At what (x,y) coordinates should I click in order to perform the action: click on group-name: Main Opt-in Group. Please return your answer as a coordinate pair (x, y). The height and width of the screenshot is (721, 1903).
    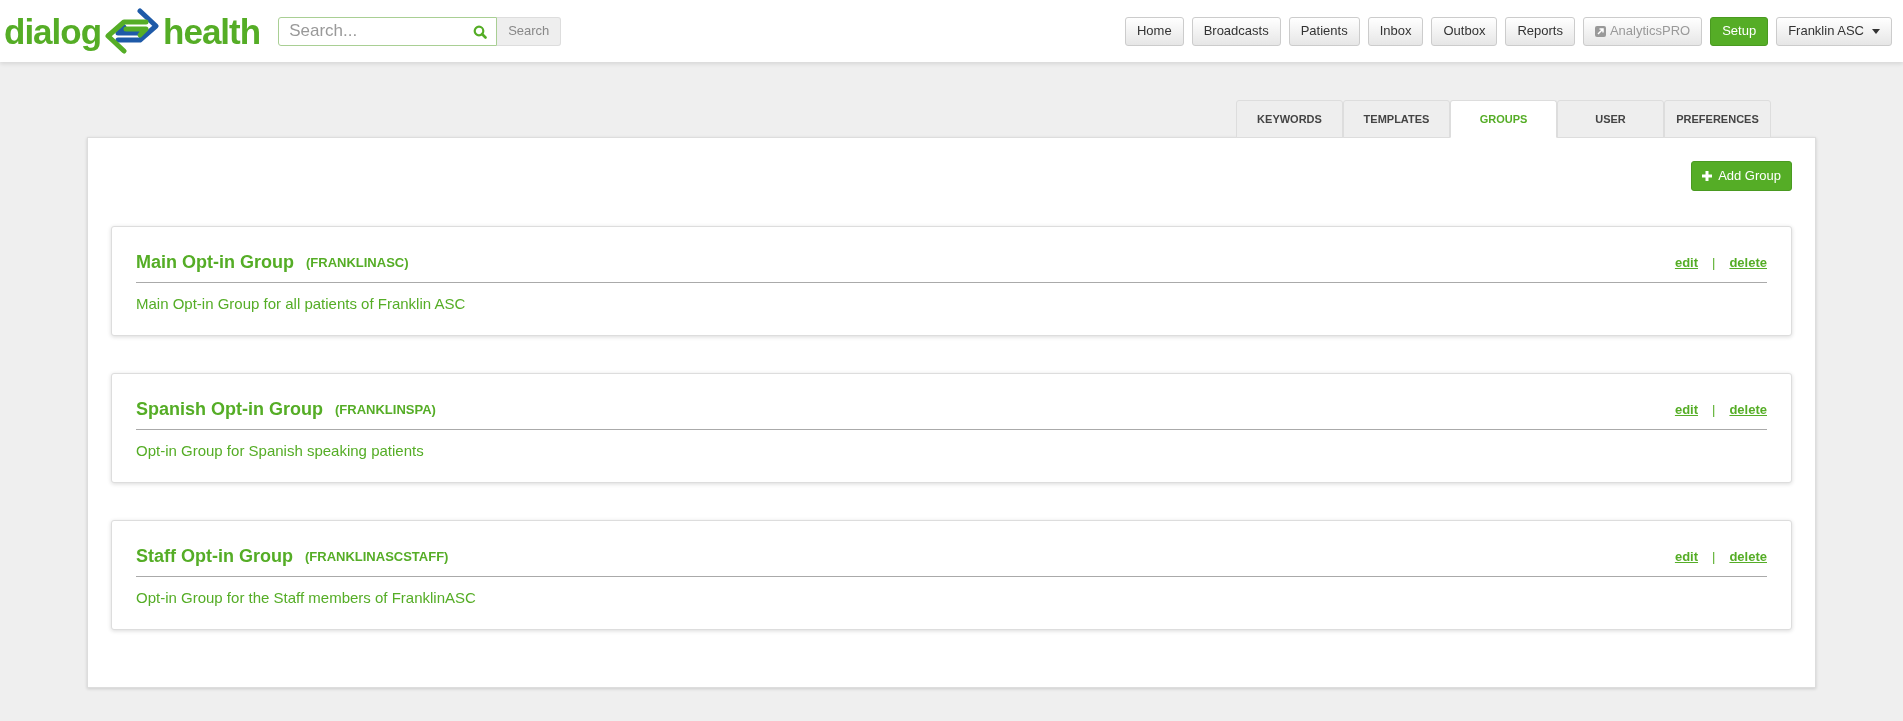
    Looking at the image, I should click on (215, 262).